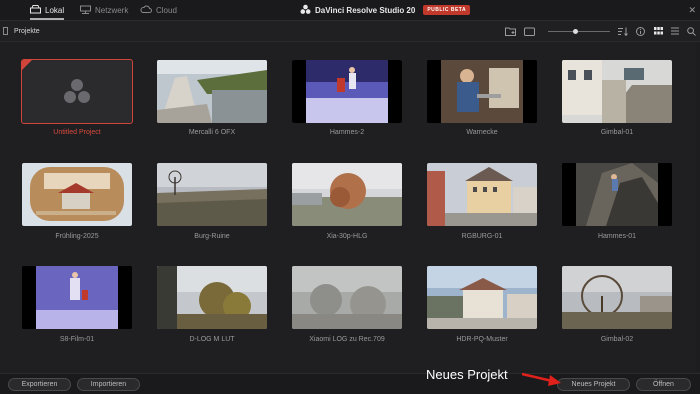 Image resolution: width=700 pixels, height=394 pixels. What do you see at coordinates (617, 132) in the screenshot?
I see `project-name: Gimbal-01` at bounding box center [617, 132].